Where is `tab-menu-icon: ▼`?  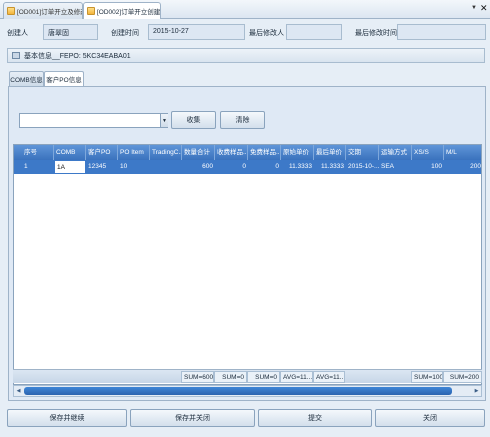
tab-menu-icon: ▼ is located at coordinates (474, 8).